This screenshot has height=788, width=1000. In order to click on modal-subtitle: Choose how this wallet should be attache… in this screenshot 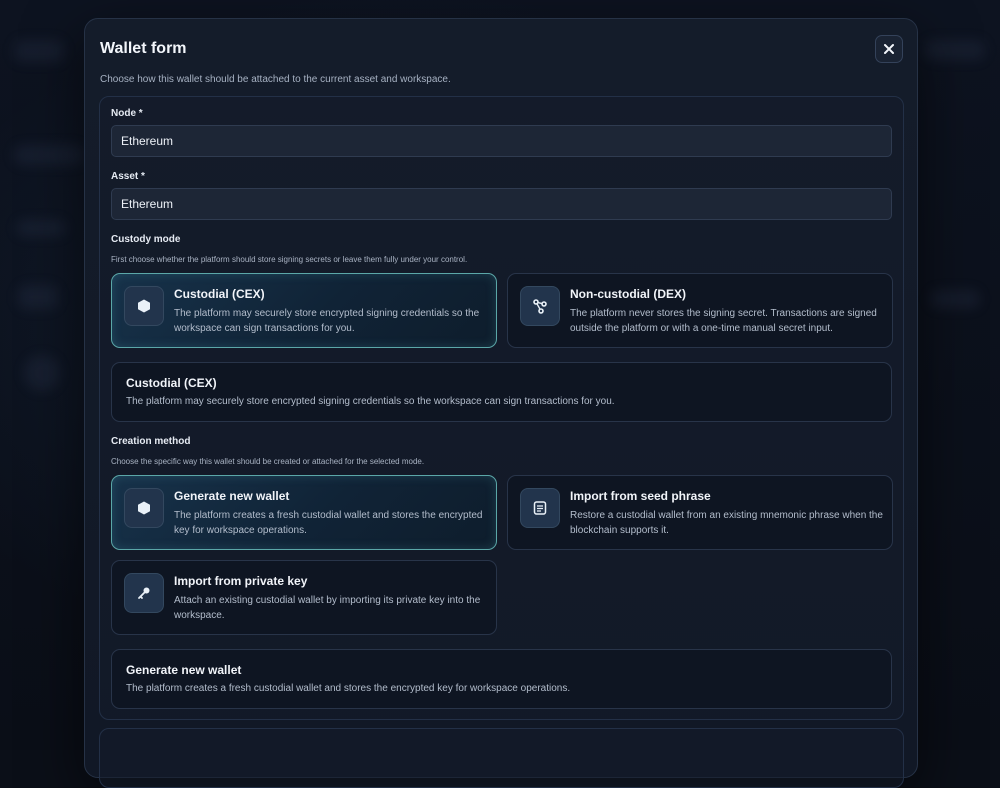, I will do `click(275, 79)`.